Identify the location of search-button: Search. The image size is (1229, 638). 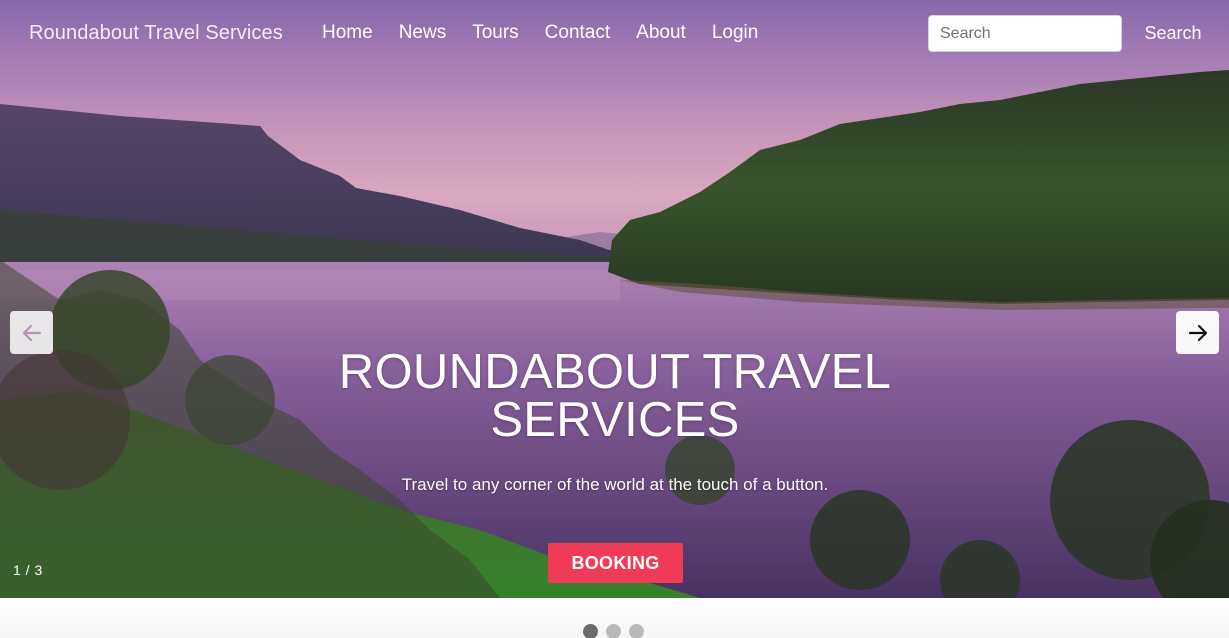
(1173, 33).